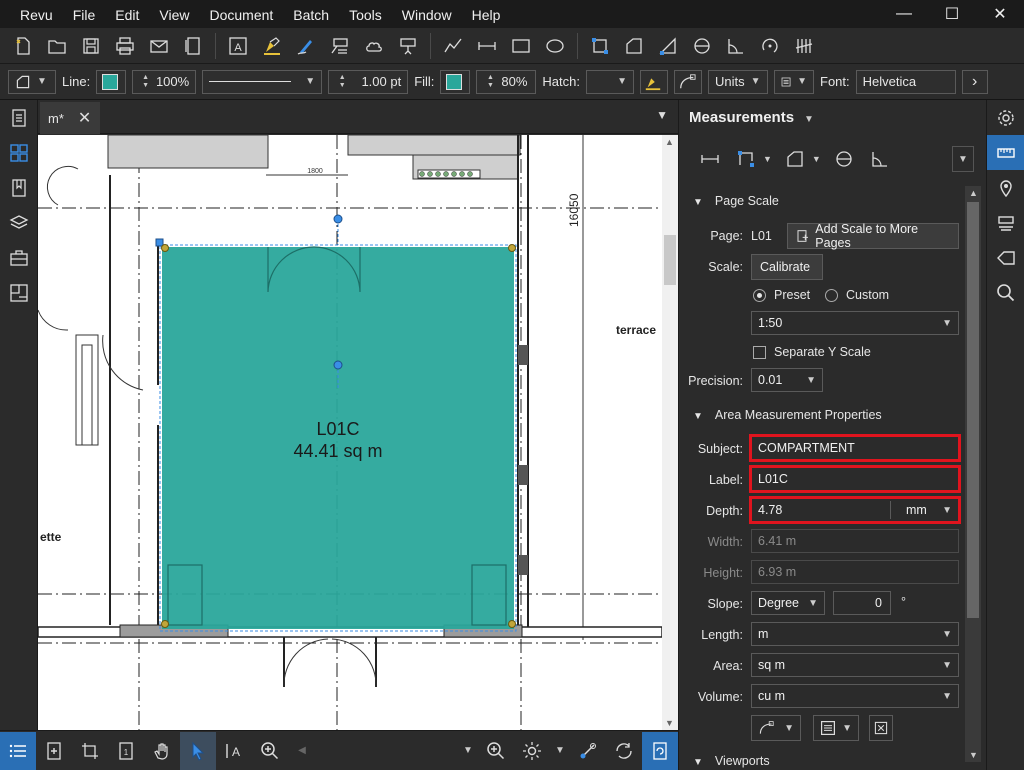  Describe the element at coordinates (862, 603) in the screenshot. I see `slope-value-input: 0` at that location.